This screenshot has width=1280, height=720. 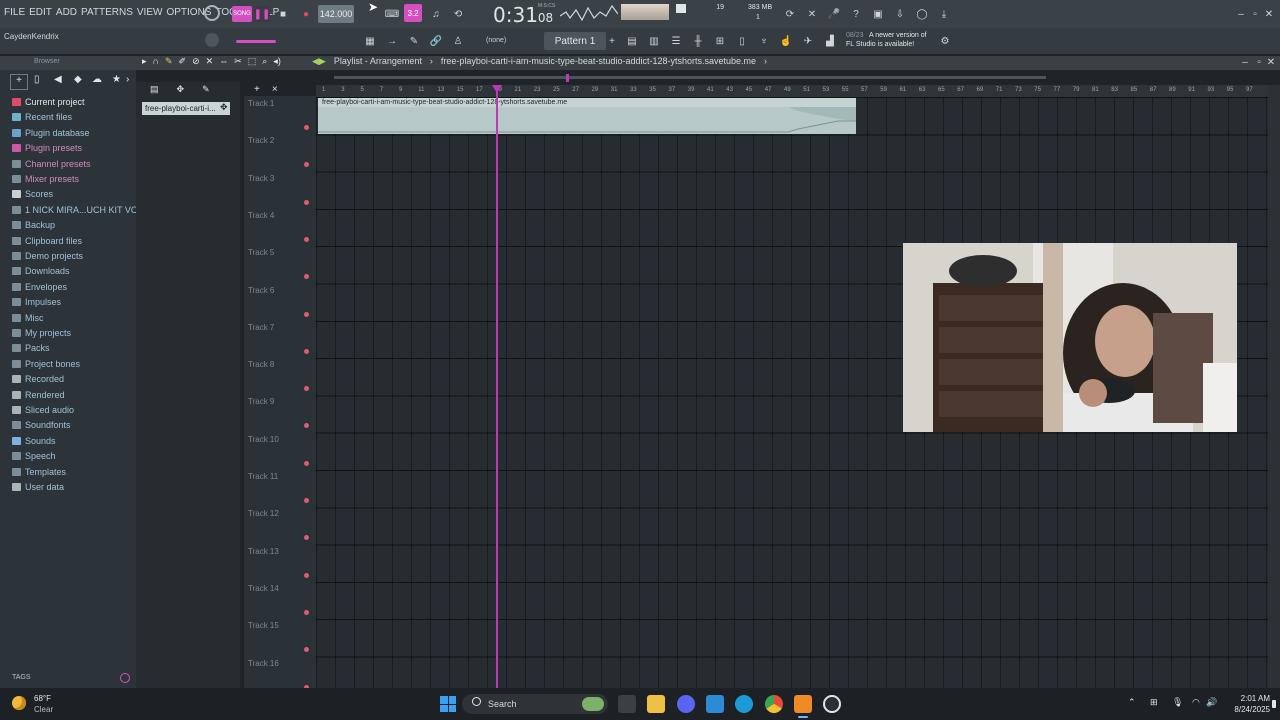 What do you see at coordinates (47, 148) in the screenshot?
I see `browser-item: Plugin presets` at bounding box center [47, 148].